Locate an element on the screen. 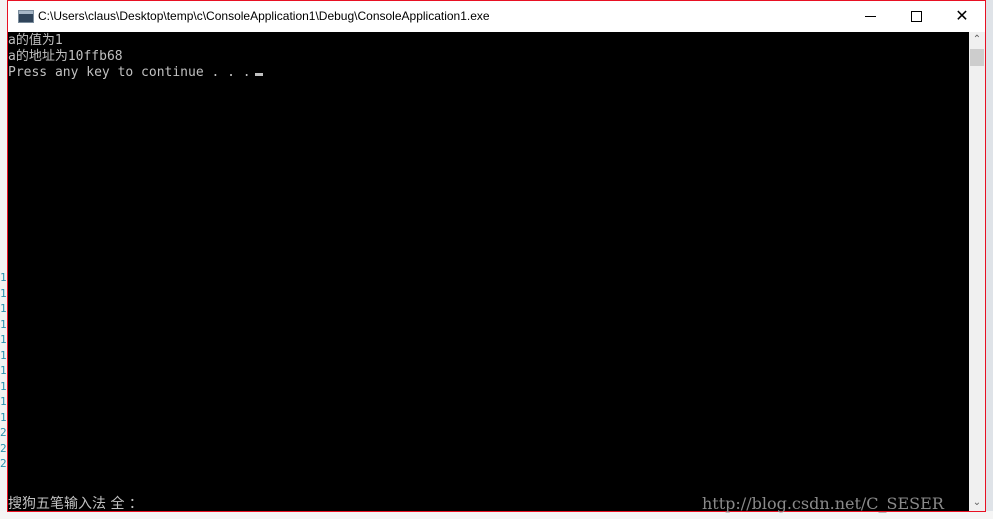 The width and height of the screenshot is (993, 519). close-button: ✕ is located at coordinates (962, 16).